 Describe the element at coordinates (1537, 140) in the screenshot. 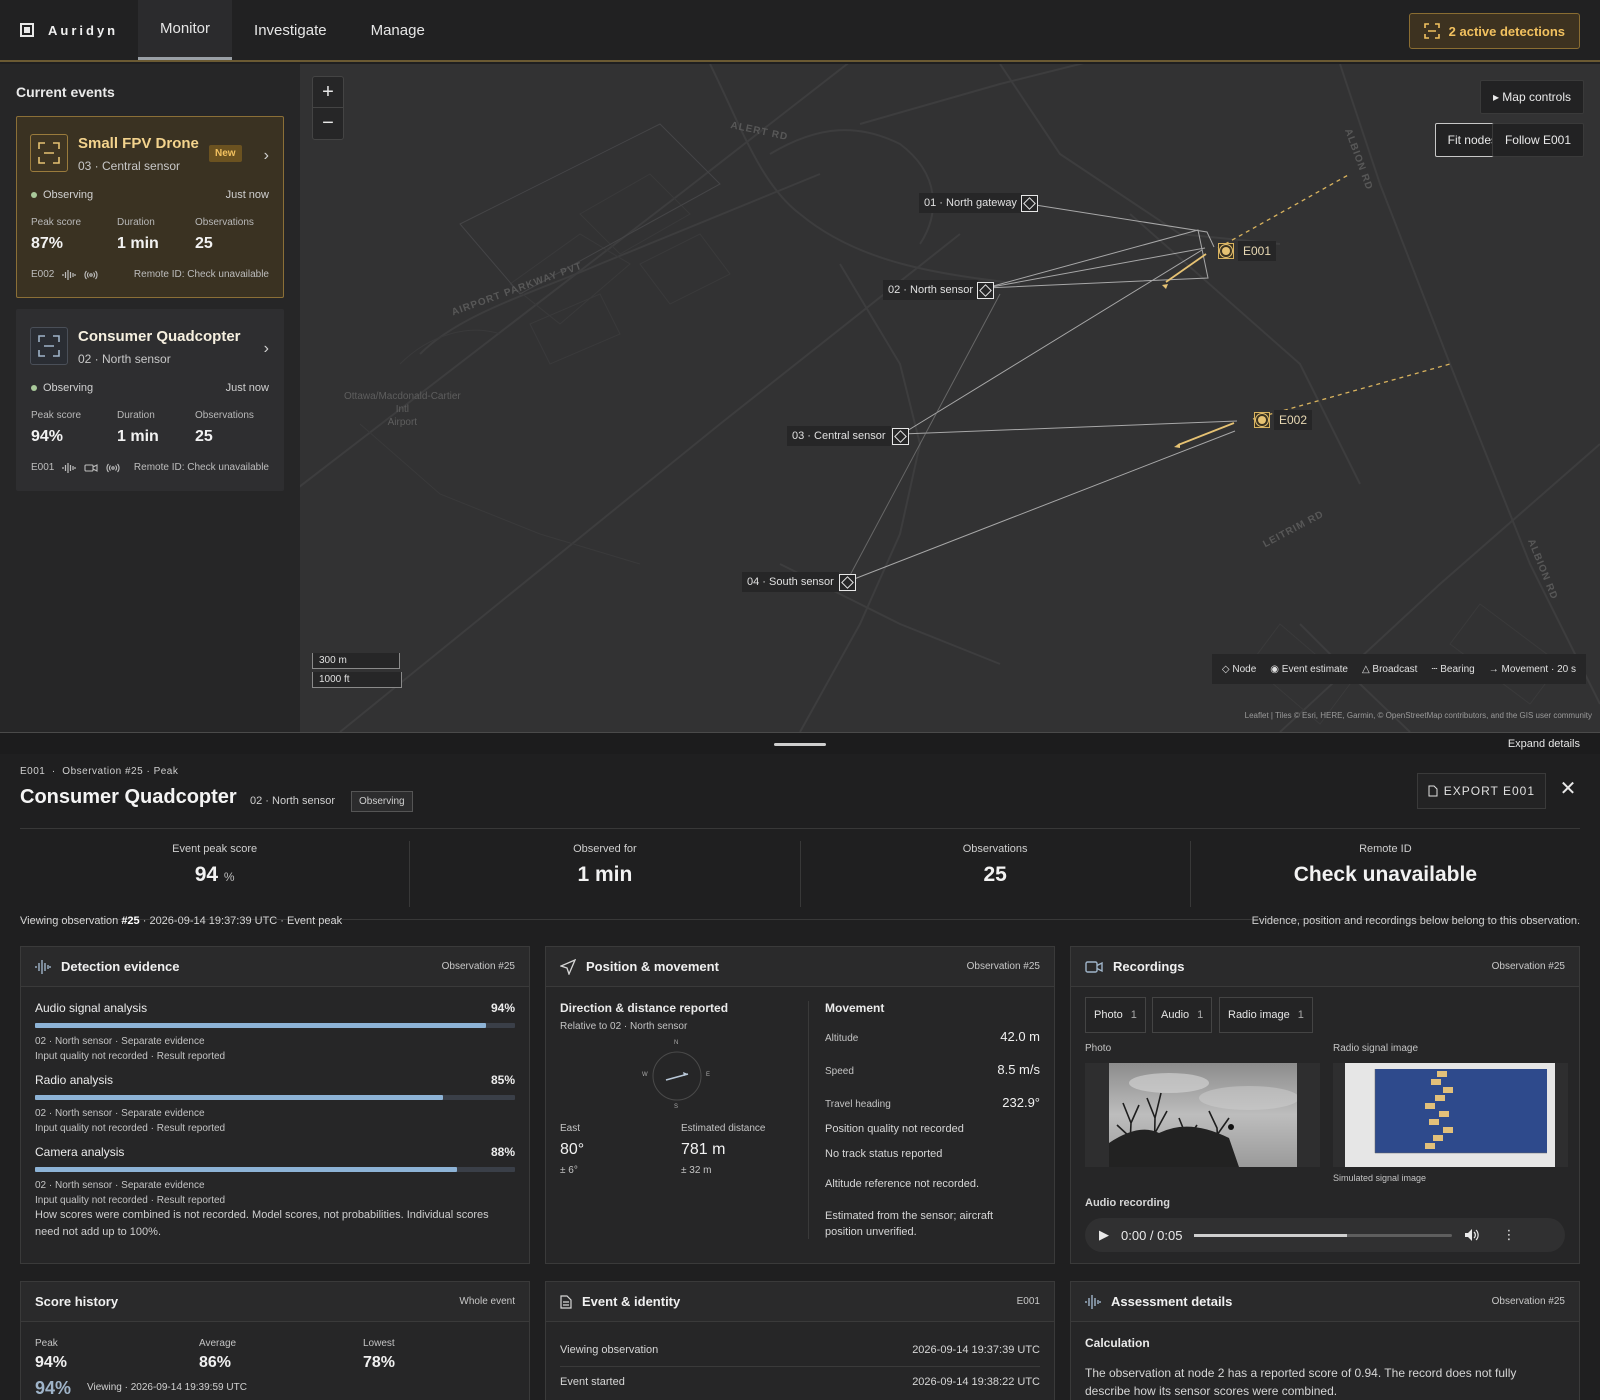

I see `follow-event-button: Follow E001` at that location.